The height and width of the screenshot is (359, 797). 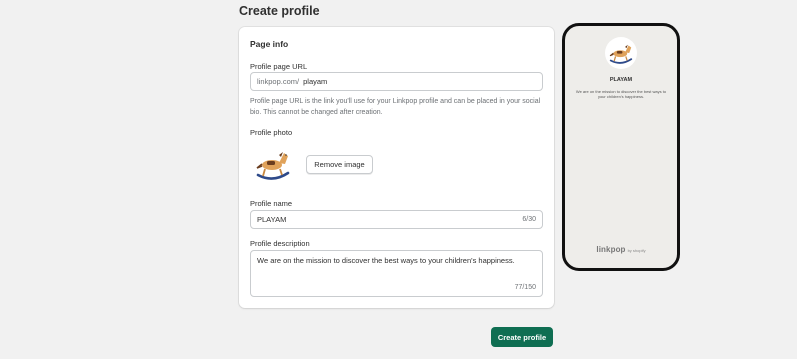 What do you see at coordinates (269, 44) in the screenshot?
I see `section-title: Page info` at bounding box center [269, 44].